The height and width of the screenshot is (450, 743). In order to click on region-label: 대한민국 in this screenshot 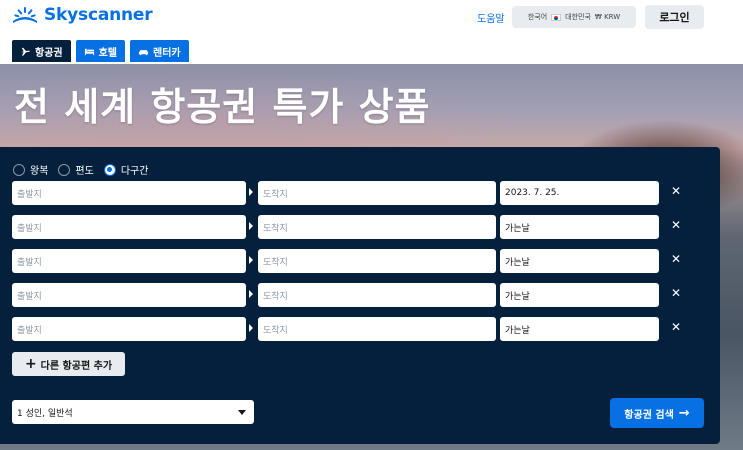, I will do `click(578, 17)`.